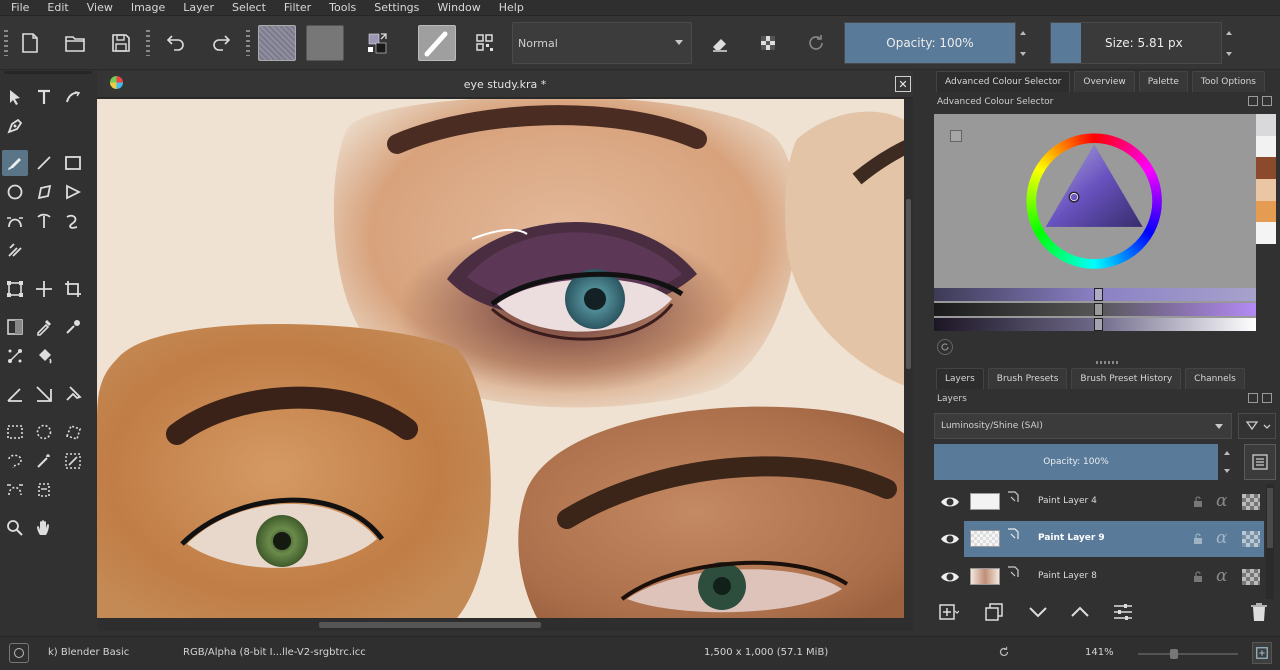 This screenshot has height=670, width=1280. I want to click on tab-palette: Palette, so click(1163, 81).